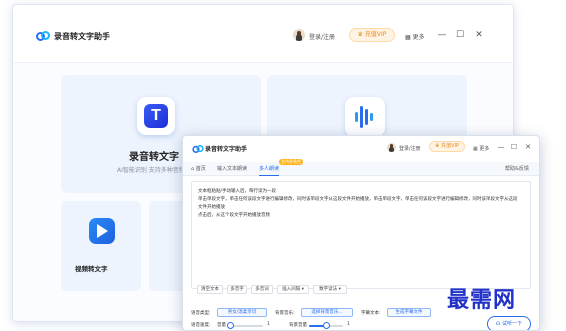 The width and height of the screenshot is (566, 331). Describe the element at coordinates (234, 215) in the screenshot. I see `text-line: 点击后，从这个段文字开始播放音频` at that location.